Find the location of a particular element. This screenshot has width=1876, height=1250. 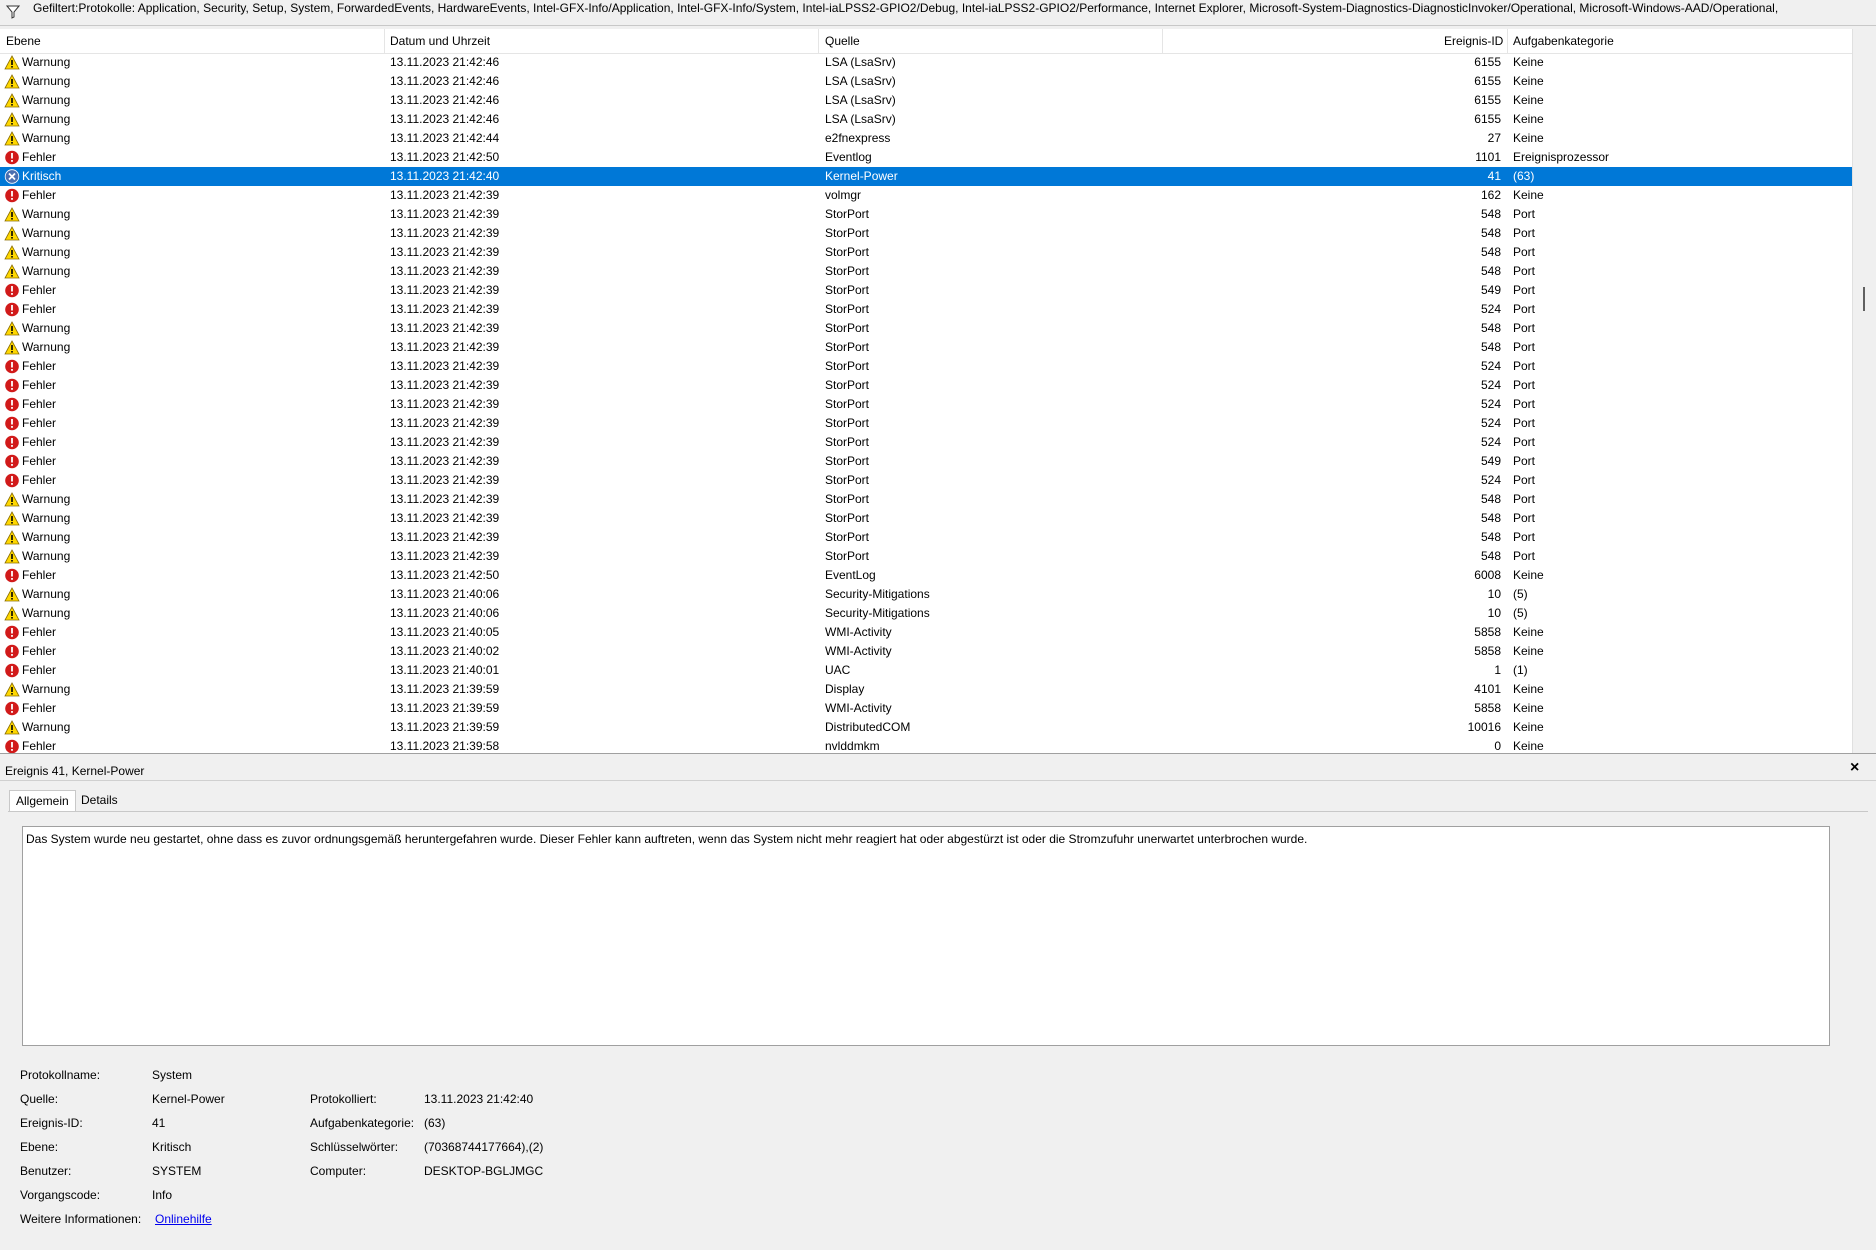

column-event-id: Ereignis-ID is located at coordinates (1473, 41).